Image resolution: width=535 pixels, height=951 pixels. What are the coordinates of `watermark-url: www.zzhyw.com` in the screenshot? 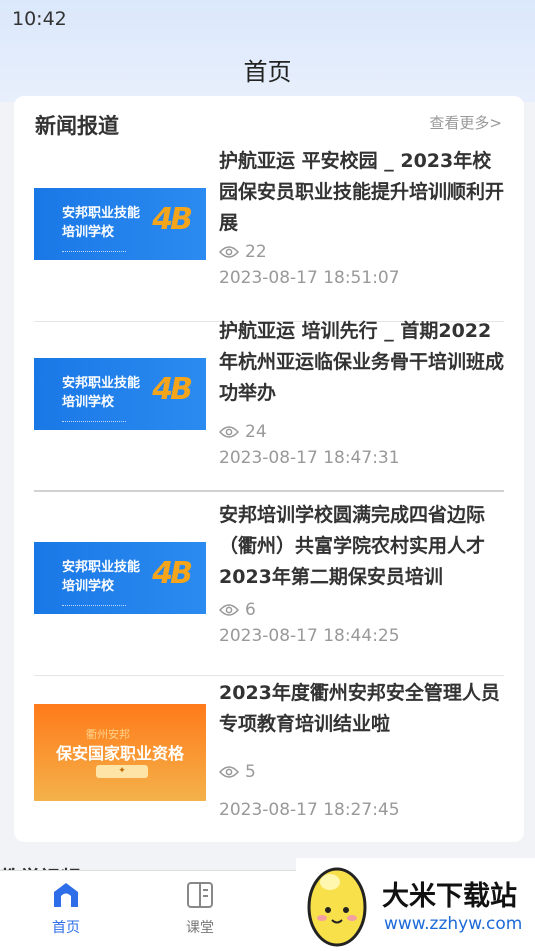 It's located at (453, 924).